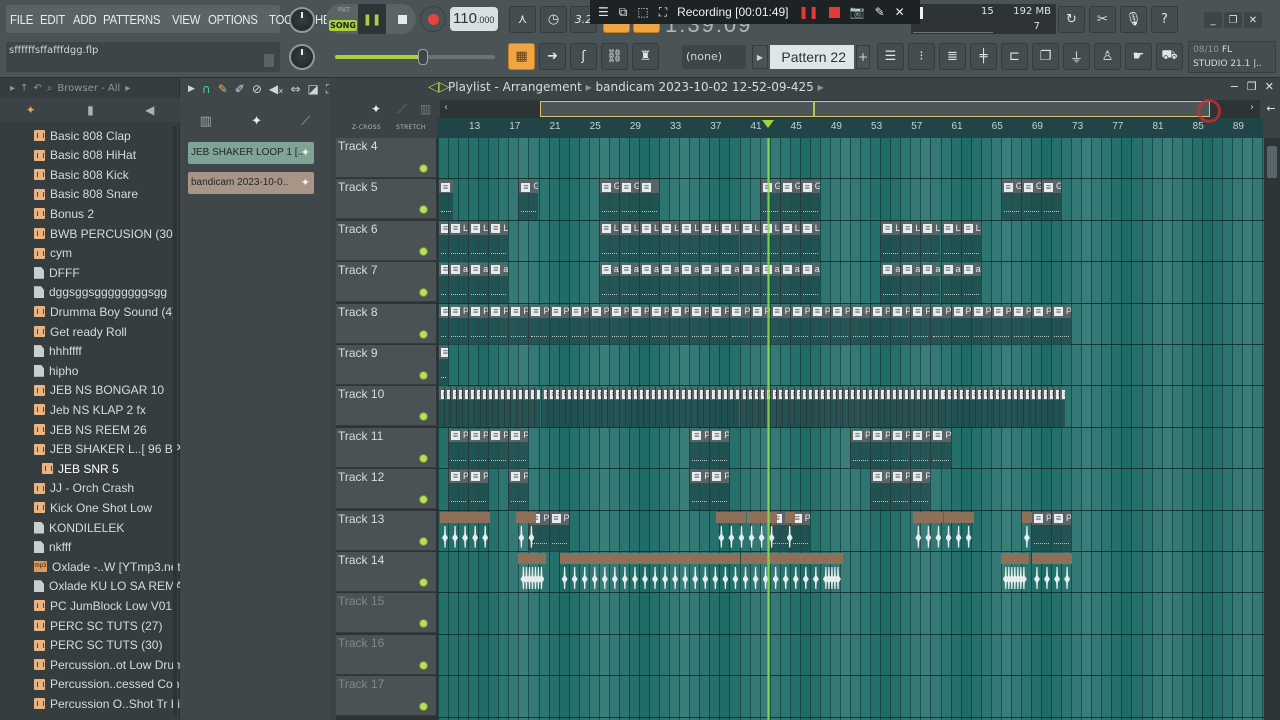  What do you see at coordinates (80, 468) in the screenshot?
I see `browser-item: JEB SNR 5` at bounding box center [80, 468].